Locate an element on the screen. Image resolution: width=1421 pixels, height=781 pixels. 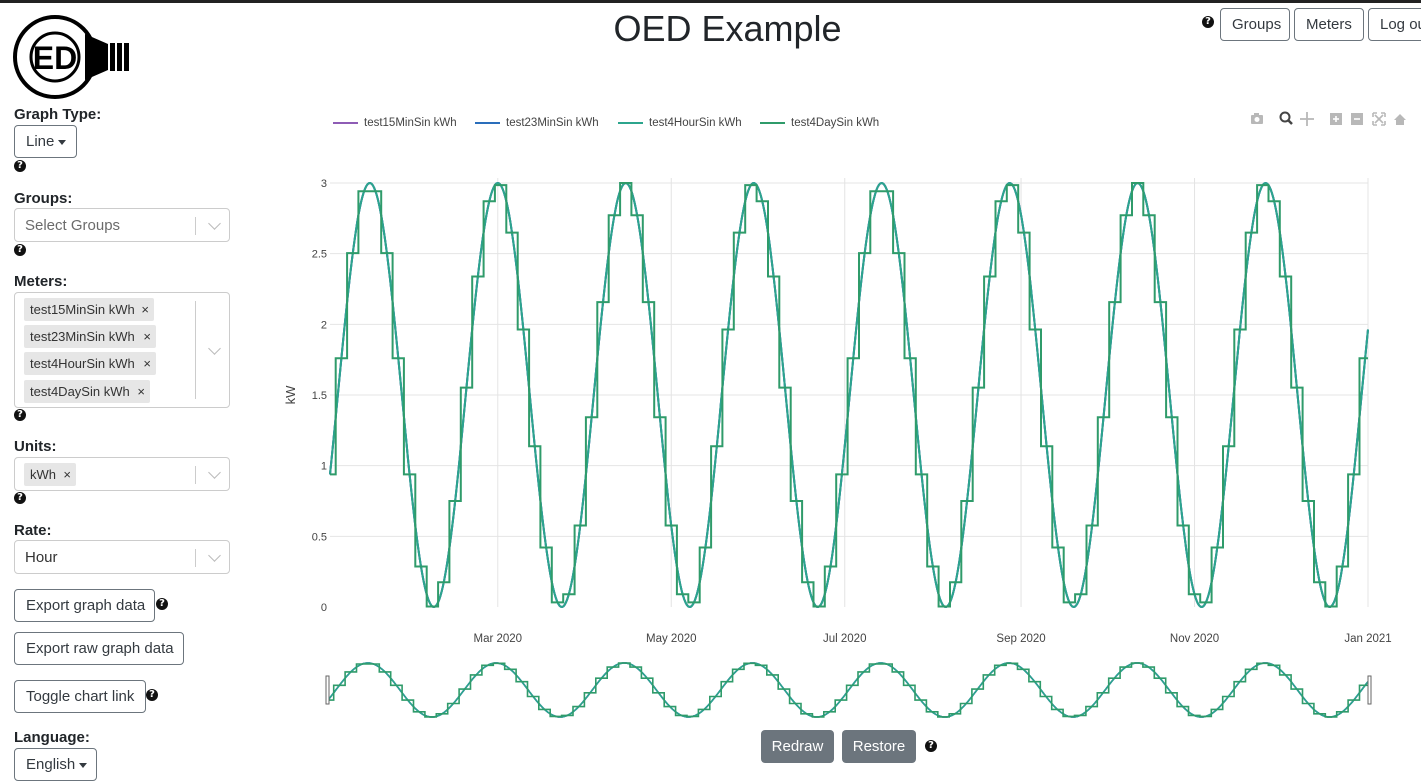
chip-label: test15MinSin kWh is located at coordinates (82, 309).